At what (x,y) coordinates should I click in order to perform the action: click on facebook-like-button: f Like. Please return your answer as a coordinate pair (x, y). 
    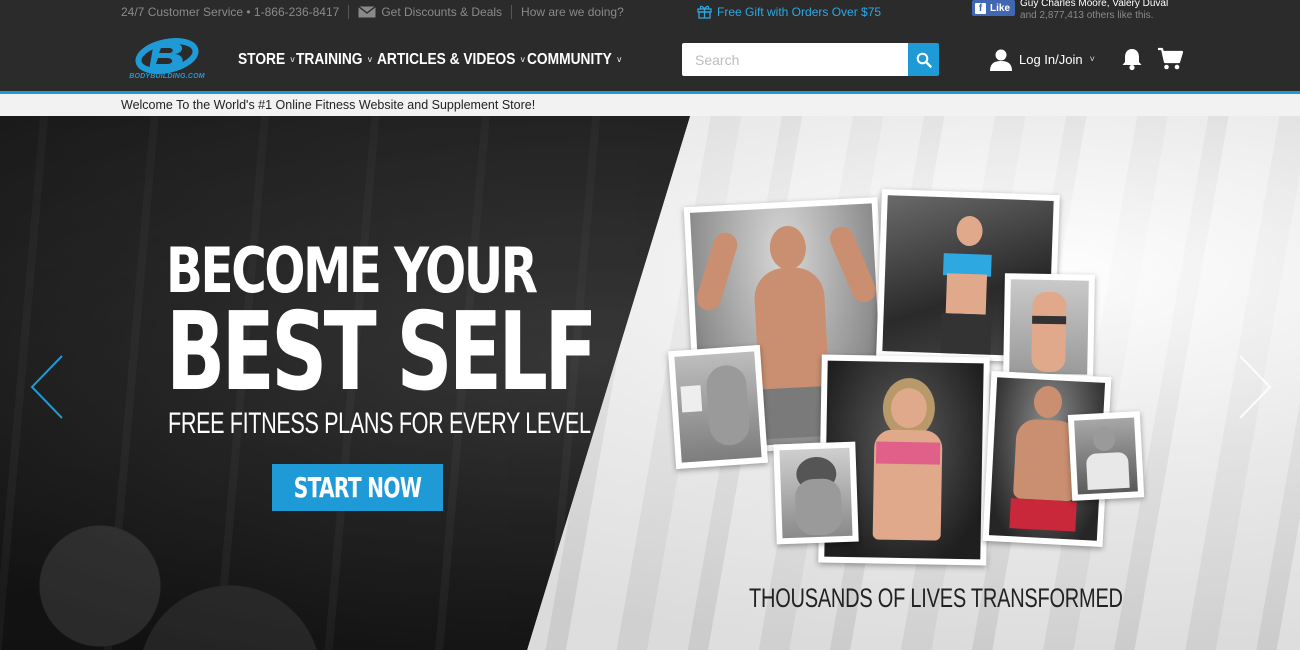
    Looking at the image, I should click on (994, 8).